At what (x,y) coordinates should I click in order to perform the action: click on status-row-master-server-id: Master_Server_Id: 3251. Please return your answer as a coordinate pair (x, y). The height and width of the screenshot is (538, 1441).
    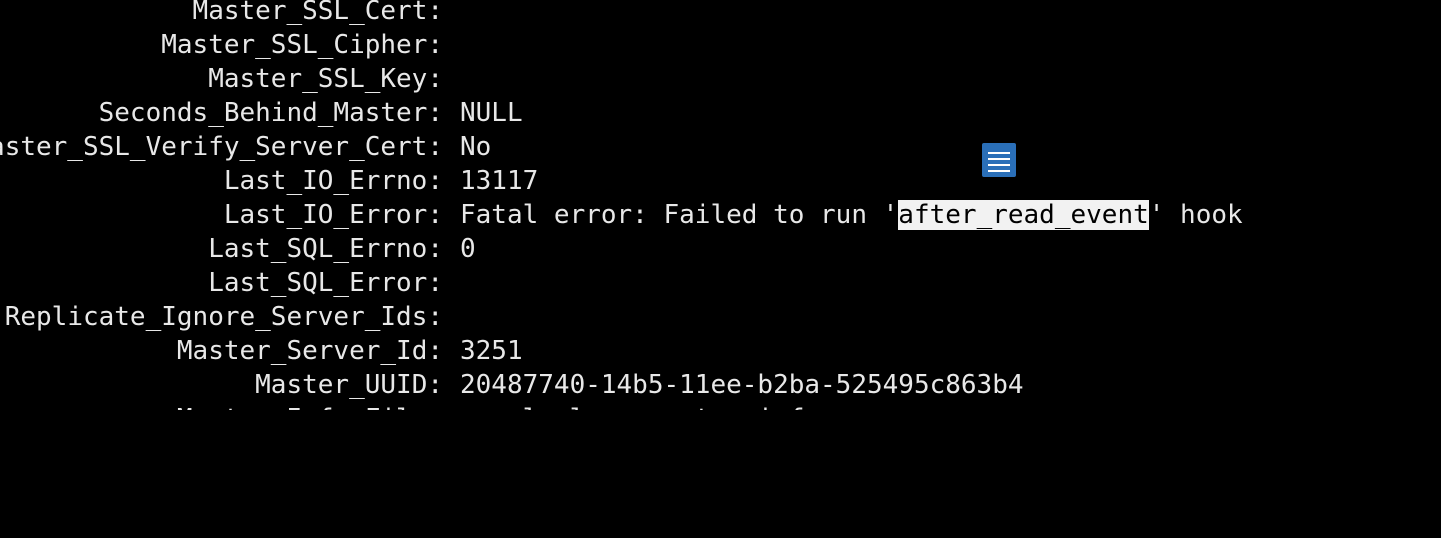
    Looking at the image, I should click on (720, 351).